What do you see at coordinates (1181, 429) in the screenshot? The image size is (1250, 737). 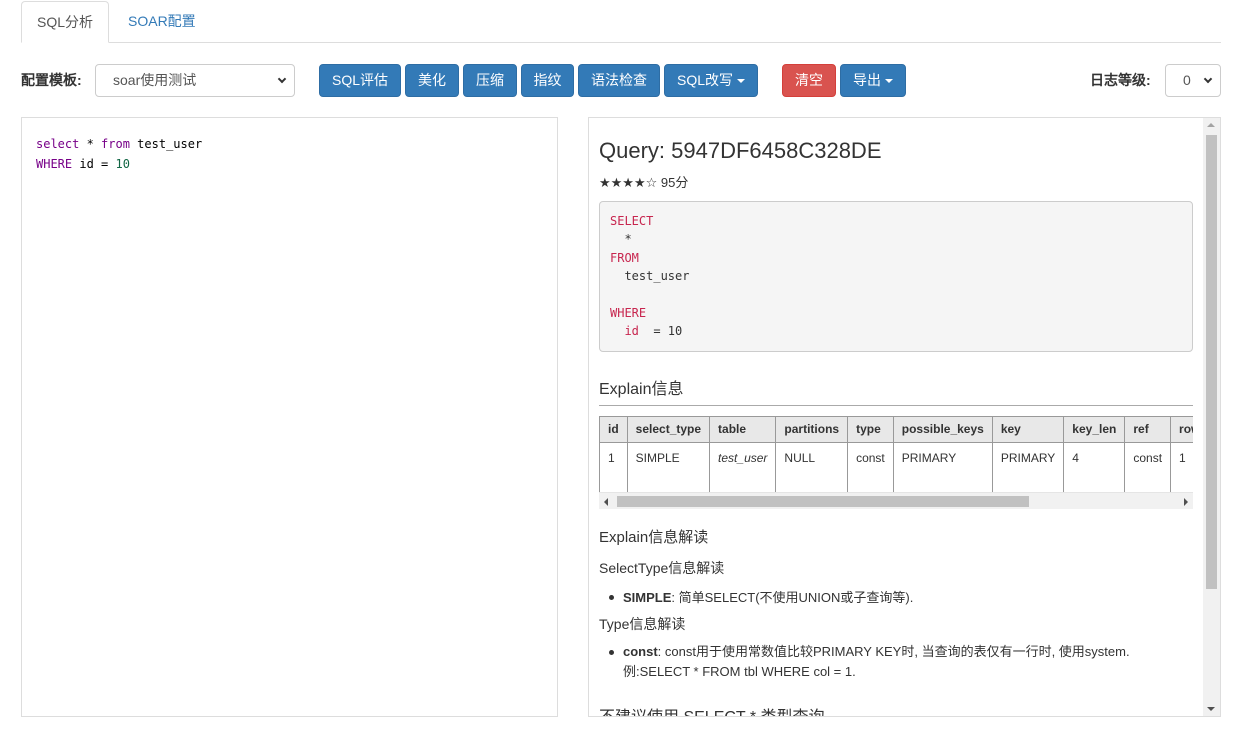 I see `column-header: rows` at bounding box center [1181, 429].